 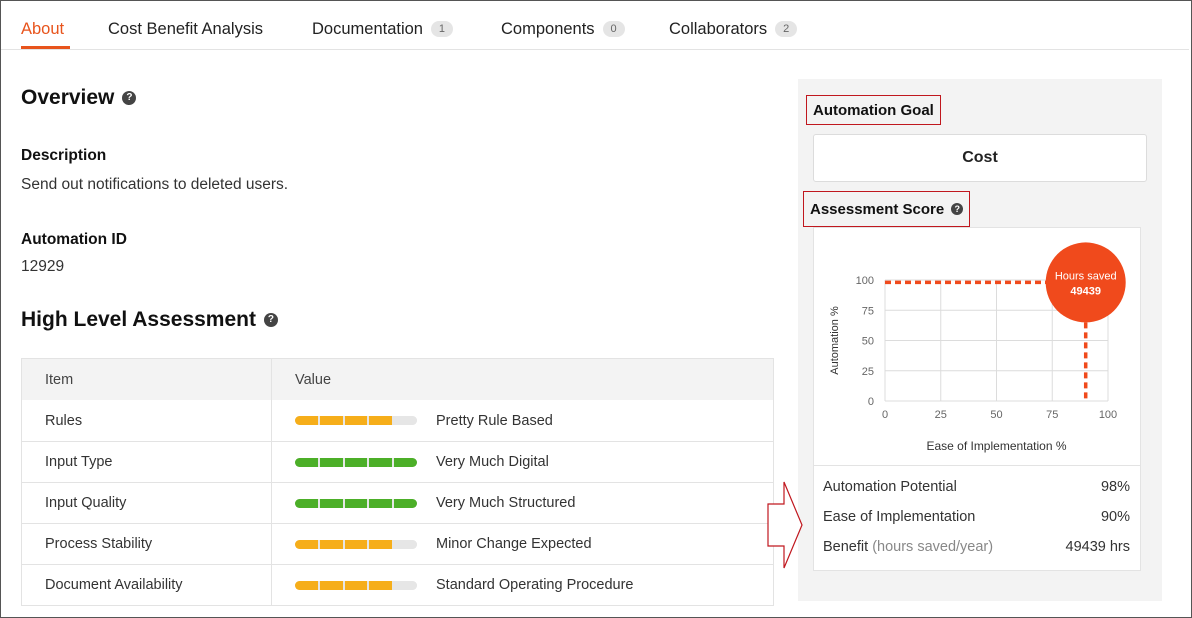 I want to click on annotation-arrow-icon, so click(x=785, y=525).